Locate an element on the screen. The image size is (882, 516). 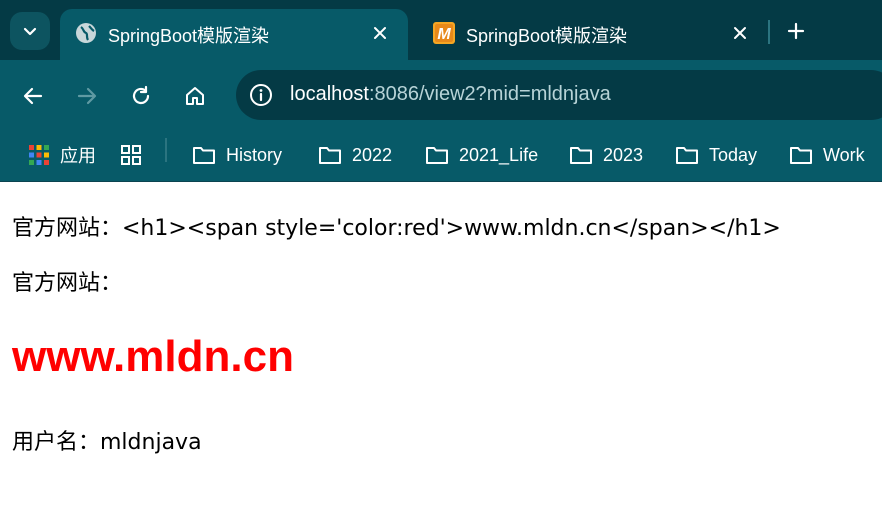
tab-separator is located at coordinates (769, 32).